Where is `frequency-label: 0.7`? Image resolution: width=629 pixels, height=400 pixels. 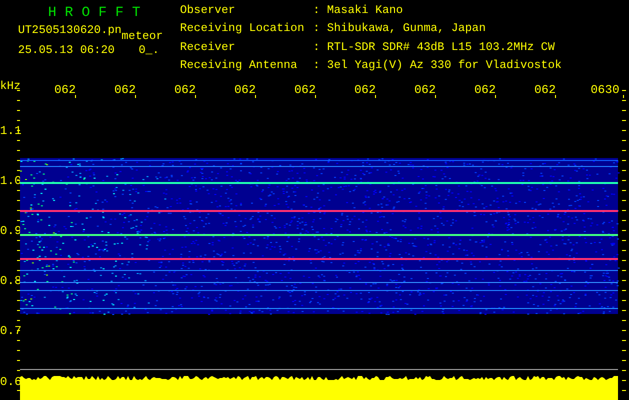 frequency-label: 0.7 is located at coordinates (11, 331).